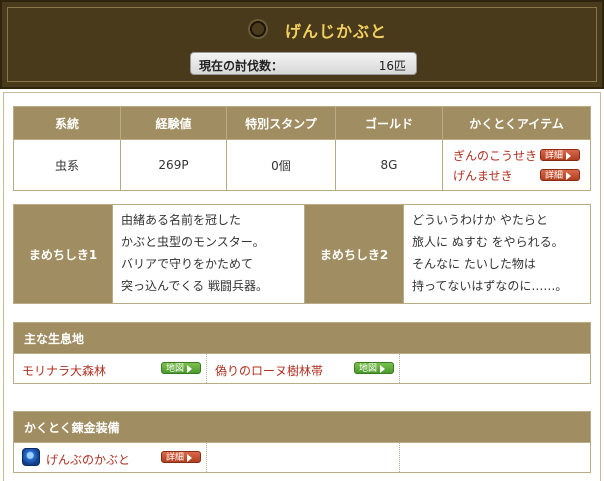  I want to click on habitat-cell: モリナラ大森林 地図, so click(110, 368).